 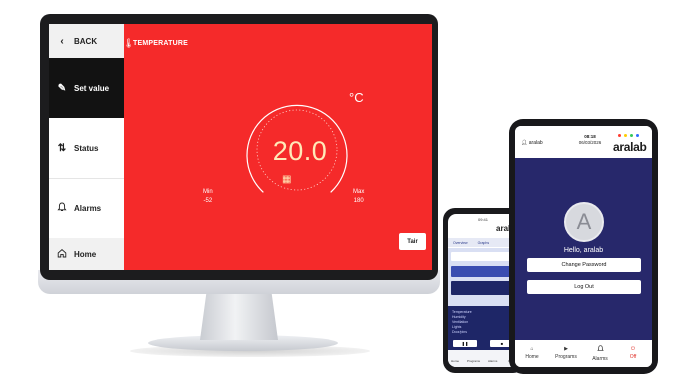 What do you see at coordinates (524, 143) in the screenshot?
I see `user-icon: 👤︎` at bounding box center [524, 143].